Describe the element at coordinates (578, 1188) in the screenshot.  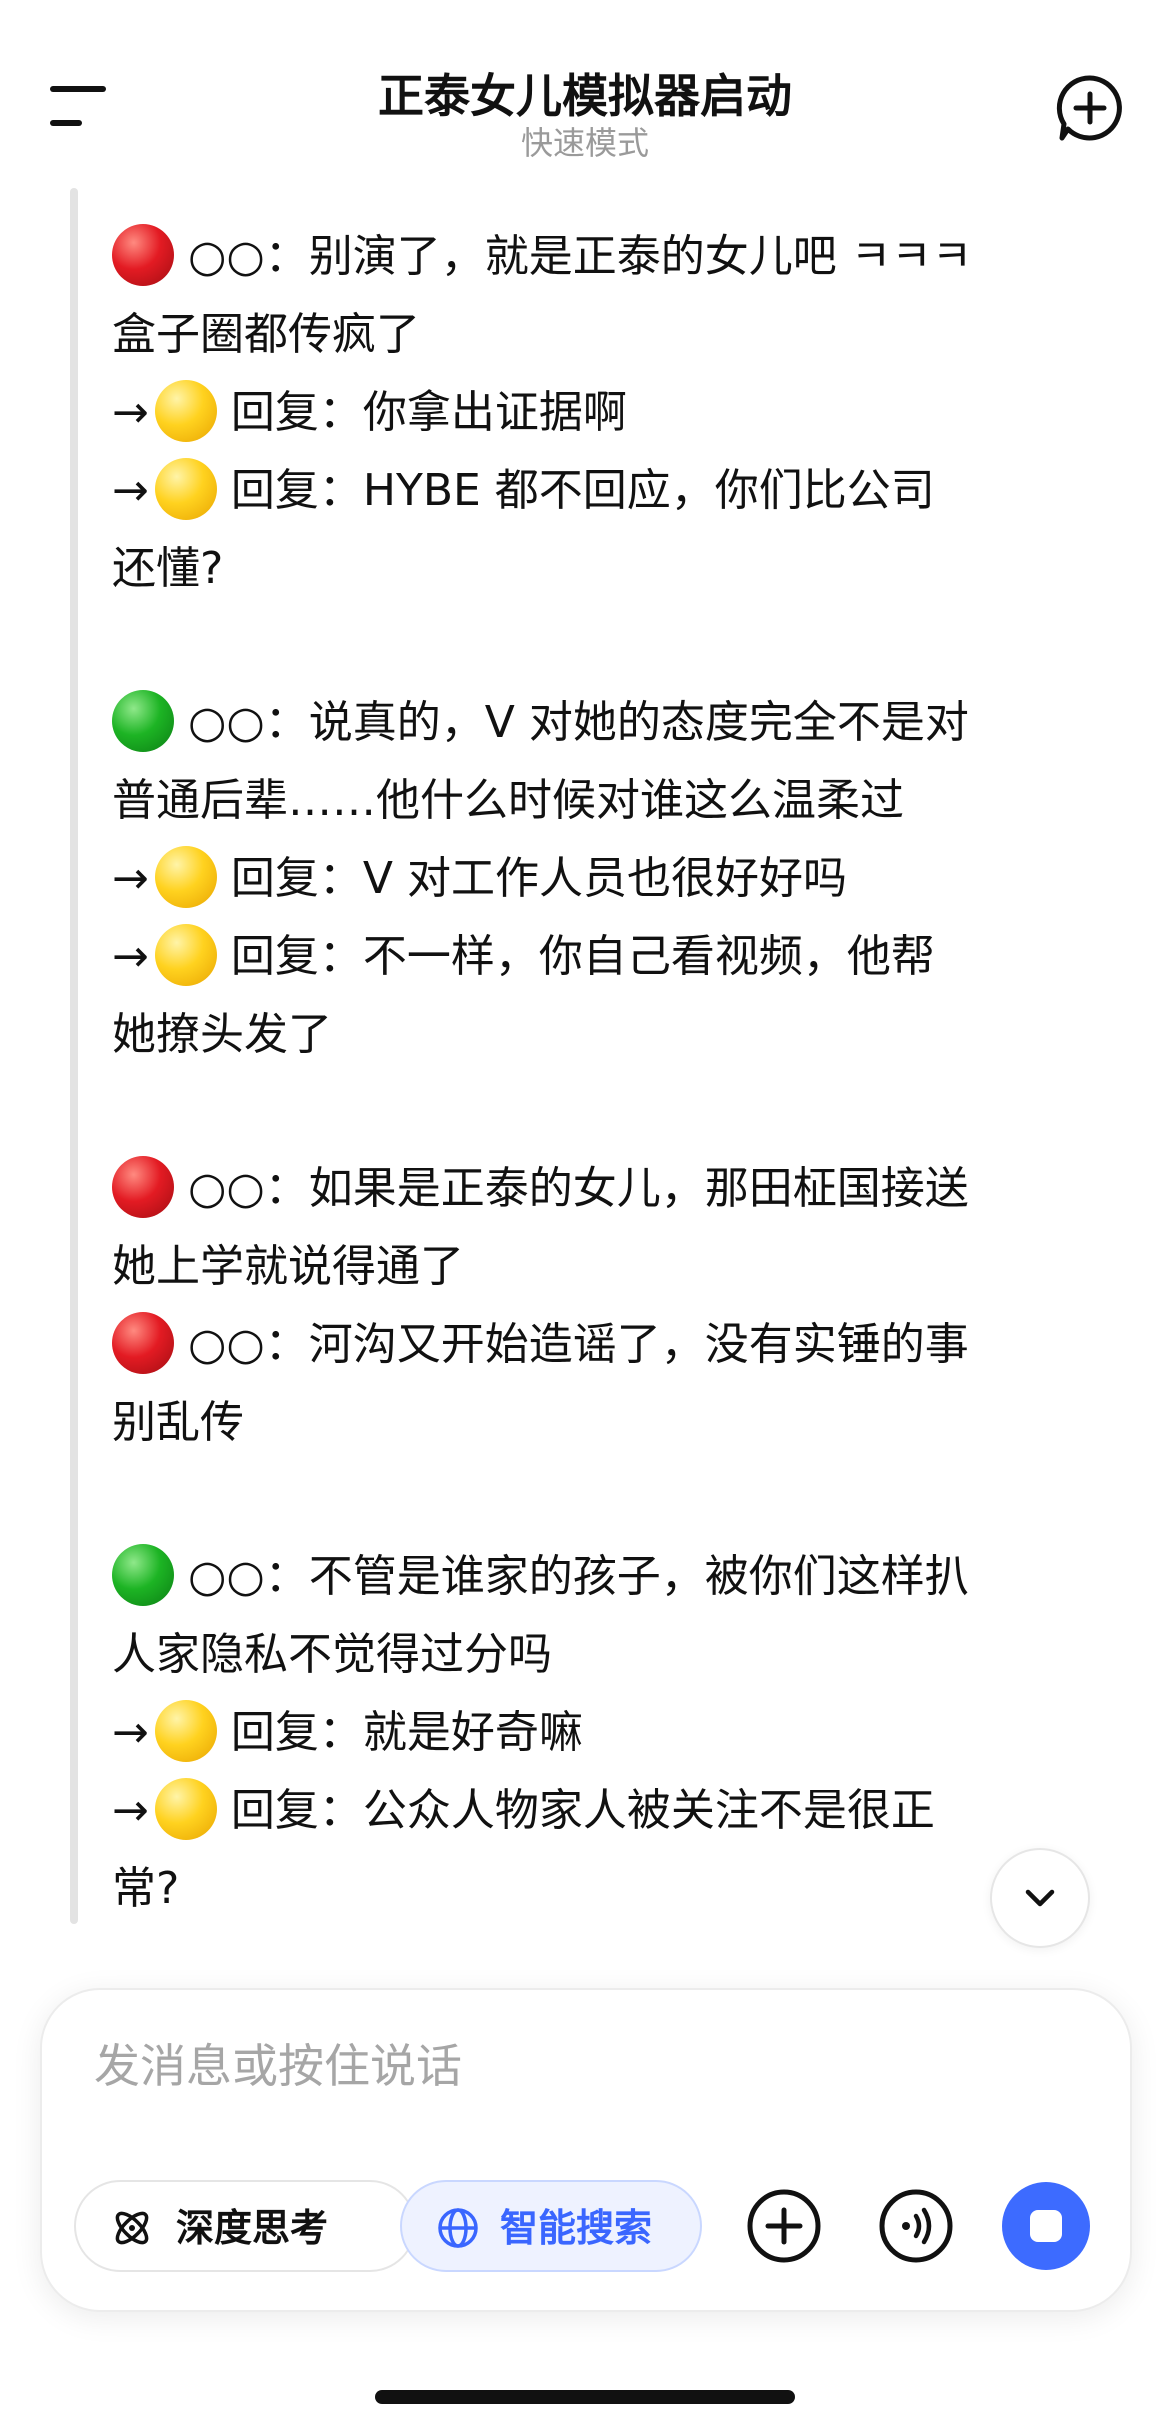
I see `line-text: ○○：如果是正泰的女儿，那田柾国接送` at that location.